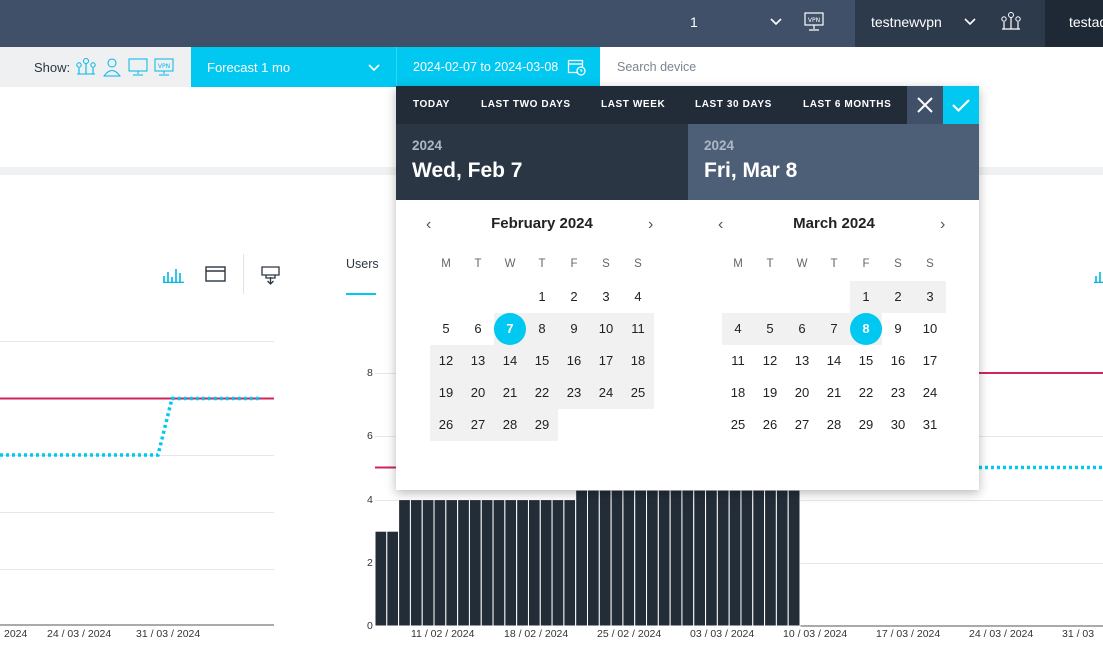  What do you see at coordinates (733, 104) in the screenshot?
I see `preset-last-30-days: LAST 30 DAYS` at bounding box center [733, 104].